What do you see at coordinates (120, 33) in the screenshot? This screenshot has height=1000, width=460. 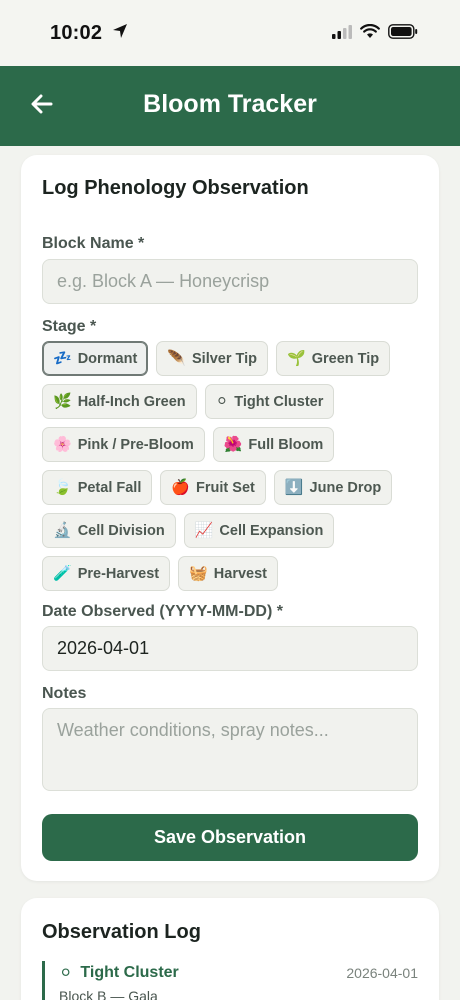 I see `location-arrow-icon` at bounding box center [120, 33].